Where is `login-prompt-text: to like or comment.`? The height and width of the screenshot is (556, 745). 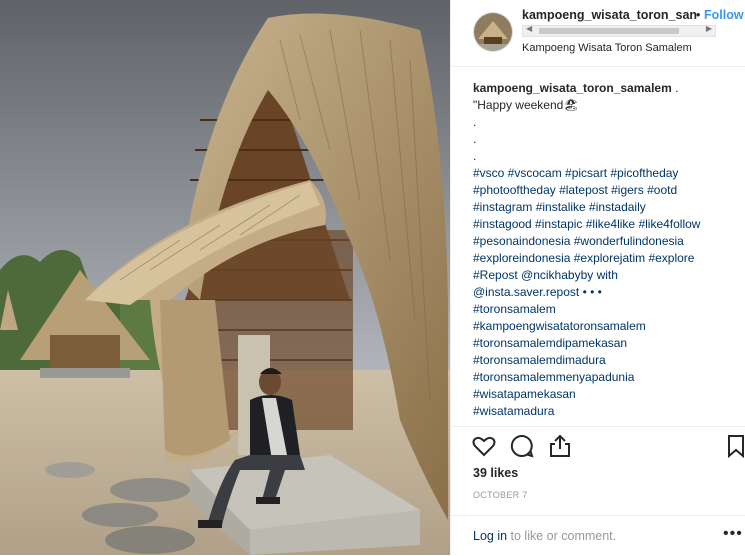
login-prompt-text: to like or comment. is located at coordinates (562, 536).